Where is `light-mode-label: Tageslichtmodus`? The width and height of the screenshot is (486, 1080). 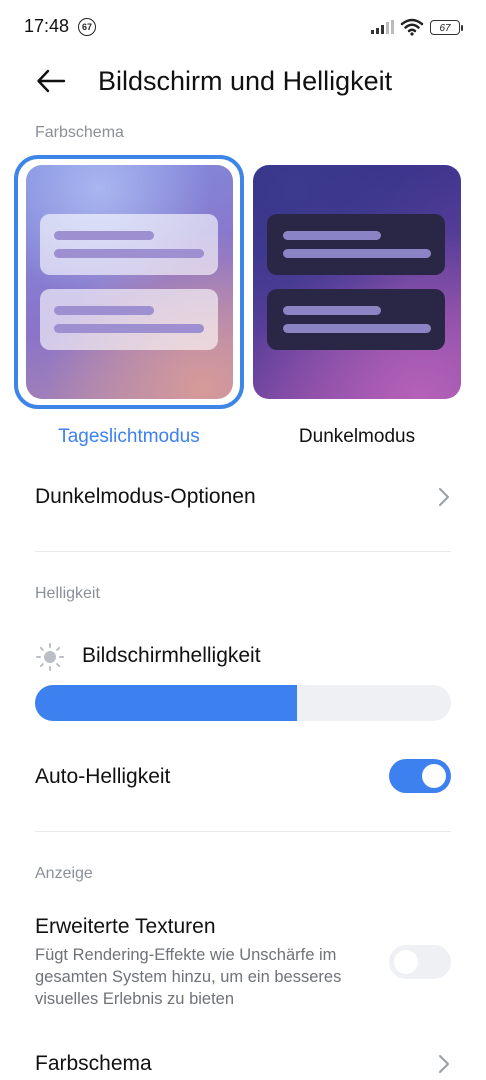
light-mode-label: Tageslichtmodus is located at coordinates (129, 437).